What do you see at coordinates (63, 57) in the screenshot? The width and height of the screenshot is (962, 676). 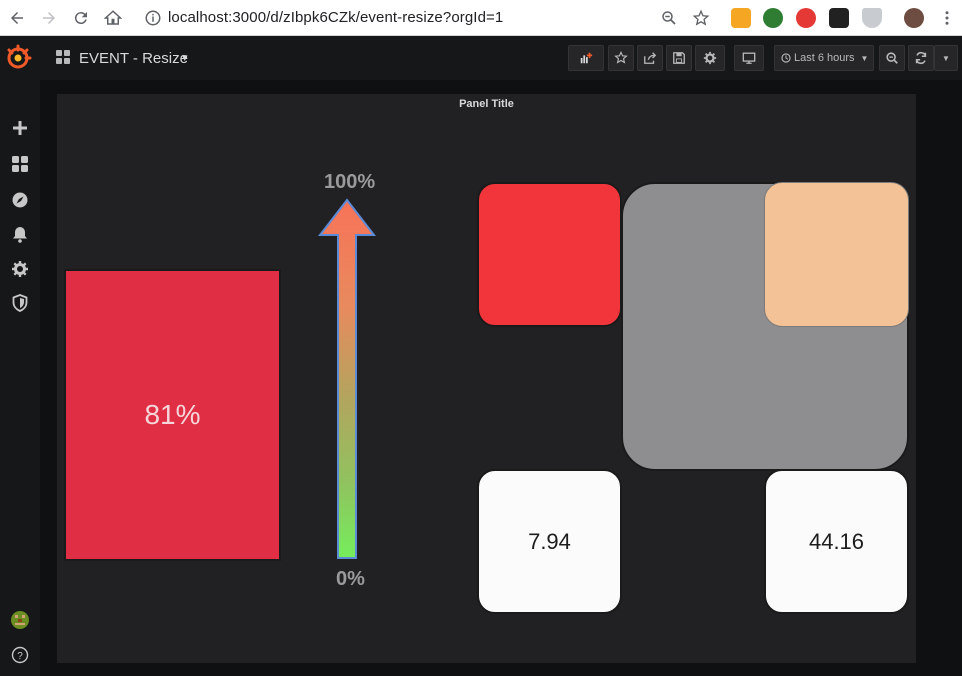 I see `dashboard-grid-icon` at bounding box center [63, 57].